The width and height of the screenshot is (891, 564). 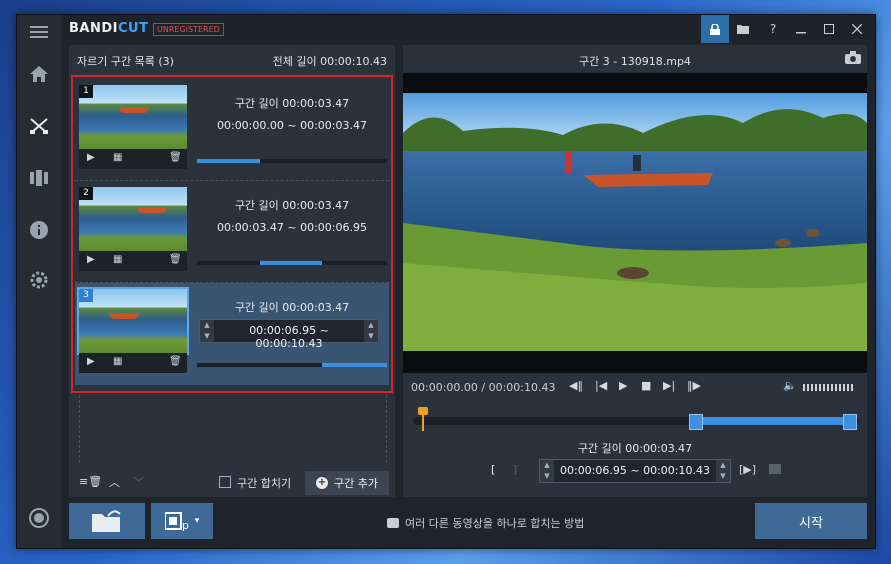 I want to click on cut-icon, so click(x=39, y=126).